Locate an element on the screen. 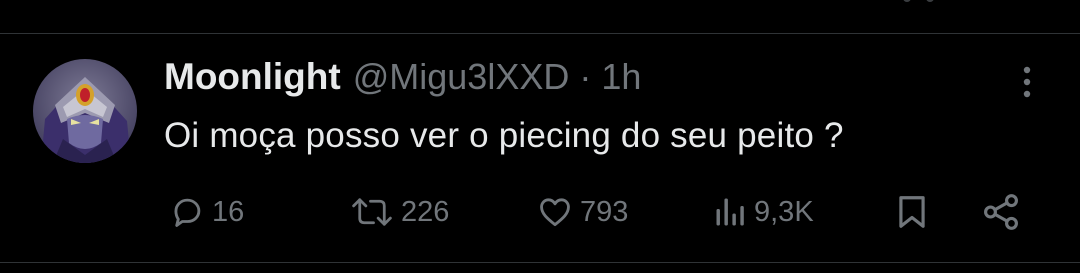 The width and height of the screenshot is (1080, 273). heart-icon is located at coordinates (555, 212).